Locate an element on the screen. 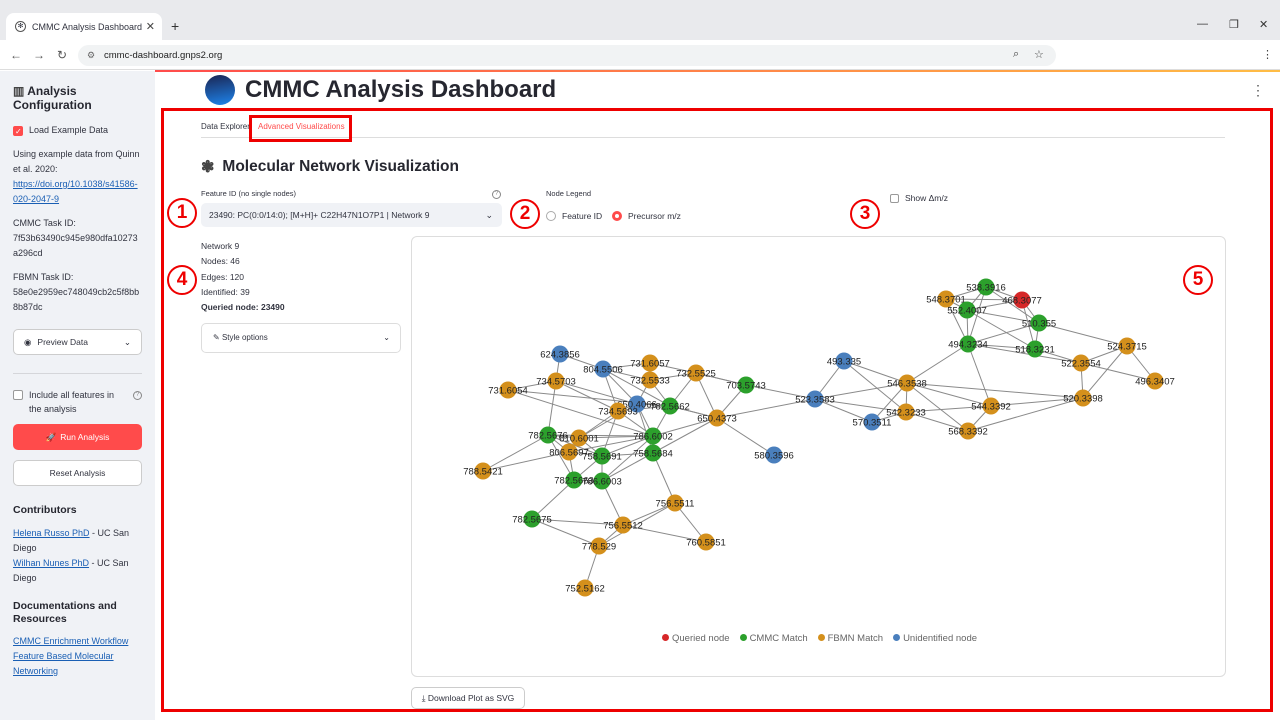  legend-item-queried: Queried node is located at coordinates (695, 638).